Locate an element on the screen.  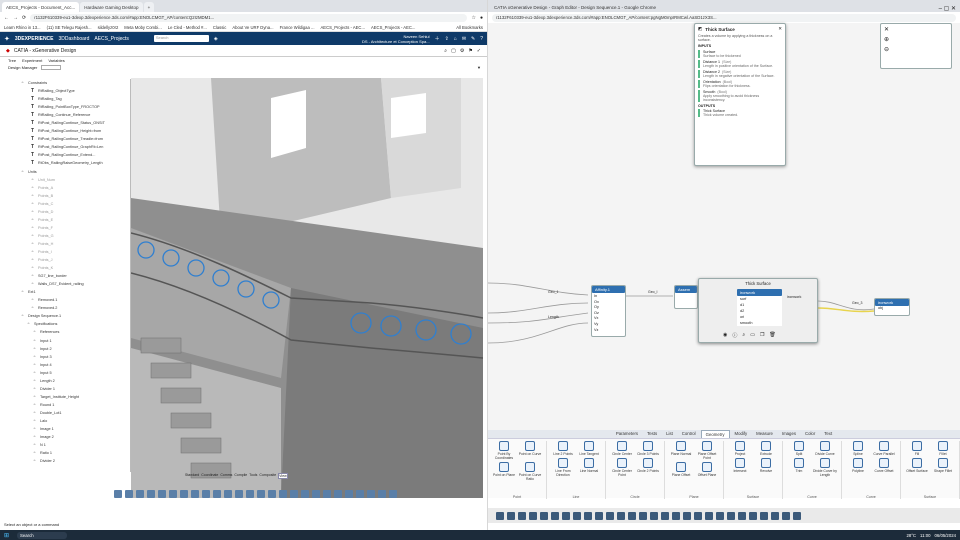
ribbon-tab: Color is located at coordinates (810, 434).